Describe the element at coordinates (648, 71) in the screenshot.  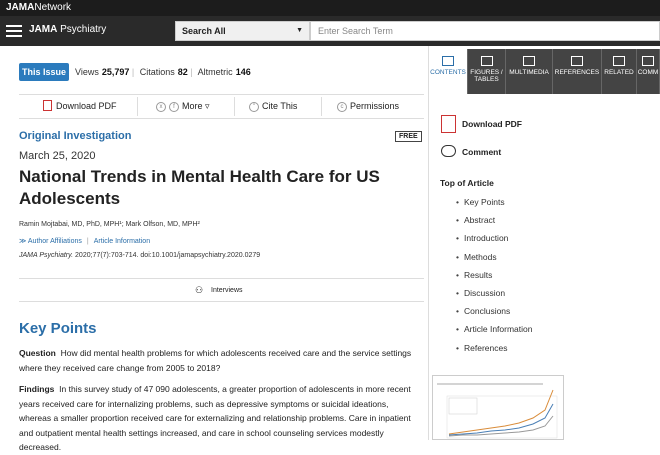
I see `tab-comments: COMM` at that location.